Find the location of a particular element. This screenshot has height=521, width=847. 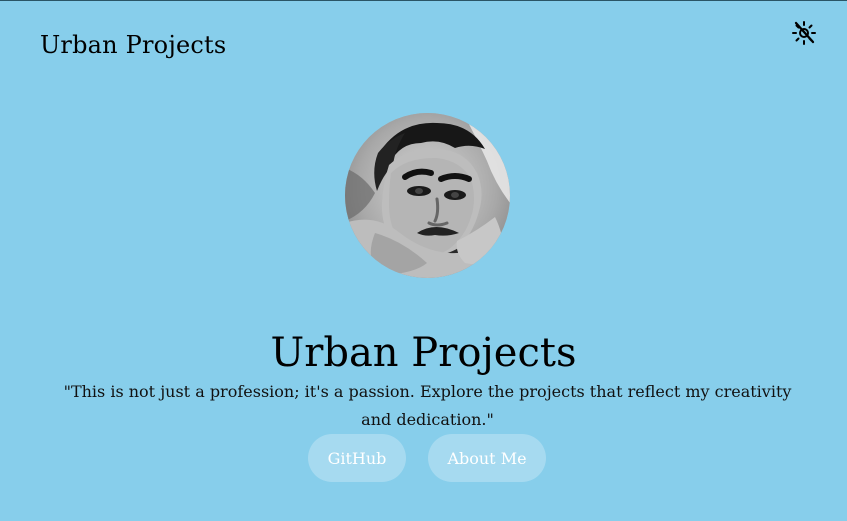

avatar is located at coordinates (427, 195).